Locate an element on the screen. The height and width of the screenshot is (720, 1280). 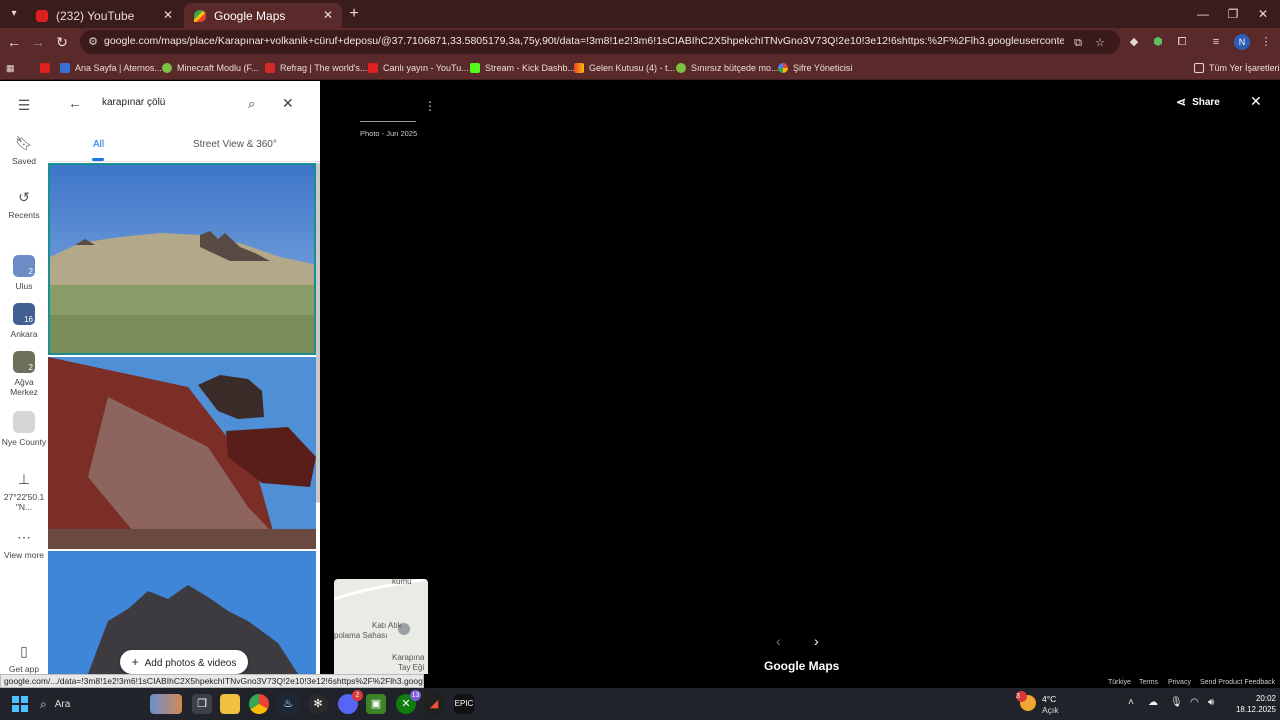
tab-search-chevron-icon: ▾ is located at coordinates (14, 14).